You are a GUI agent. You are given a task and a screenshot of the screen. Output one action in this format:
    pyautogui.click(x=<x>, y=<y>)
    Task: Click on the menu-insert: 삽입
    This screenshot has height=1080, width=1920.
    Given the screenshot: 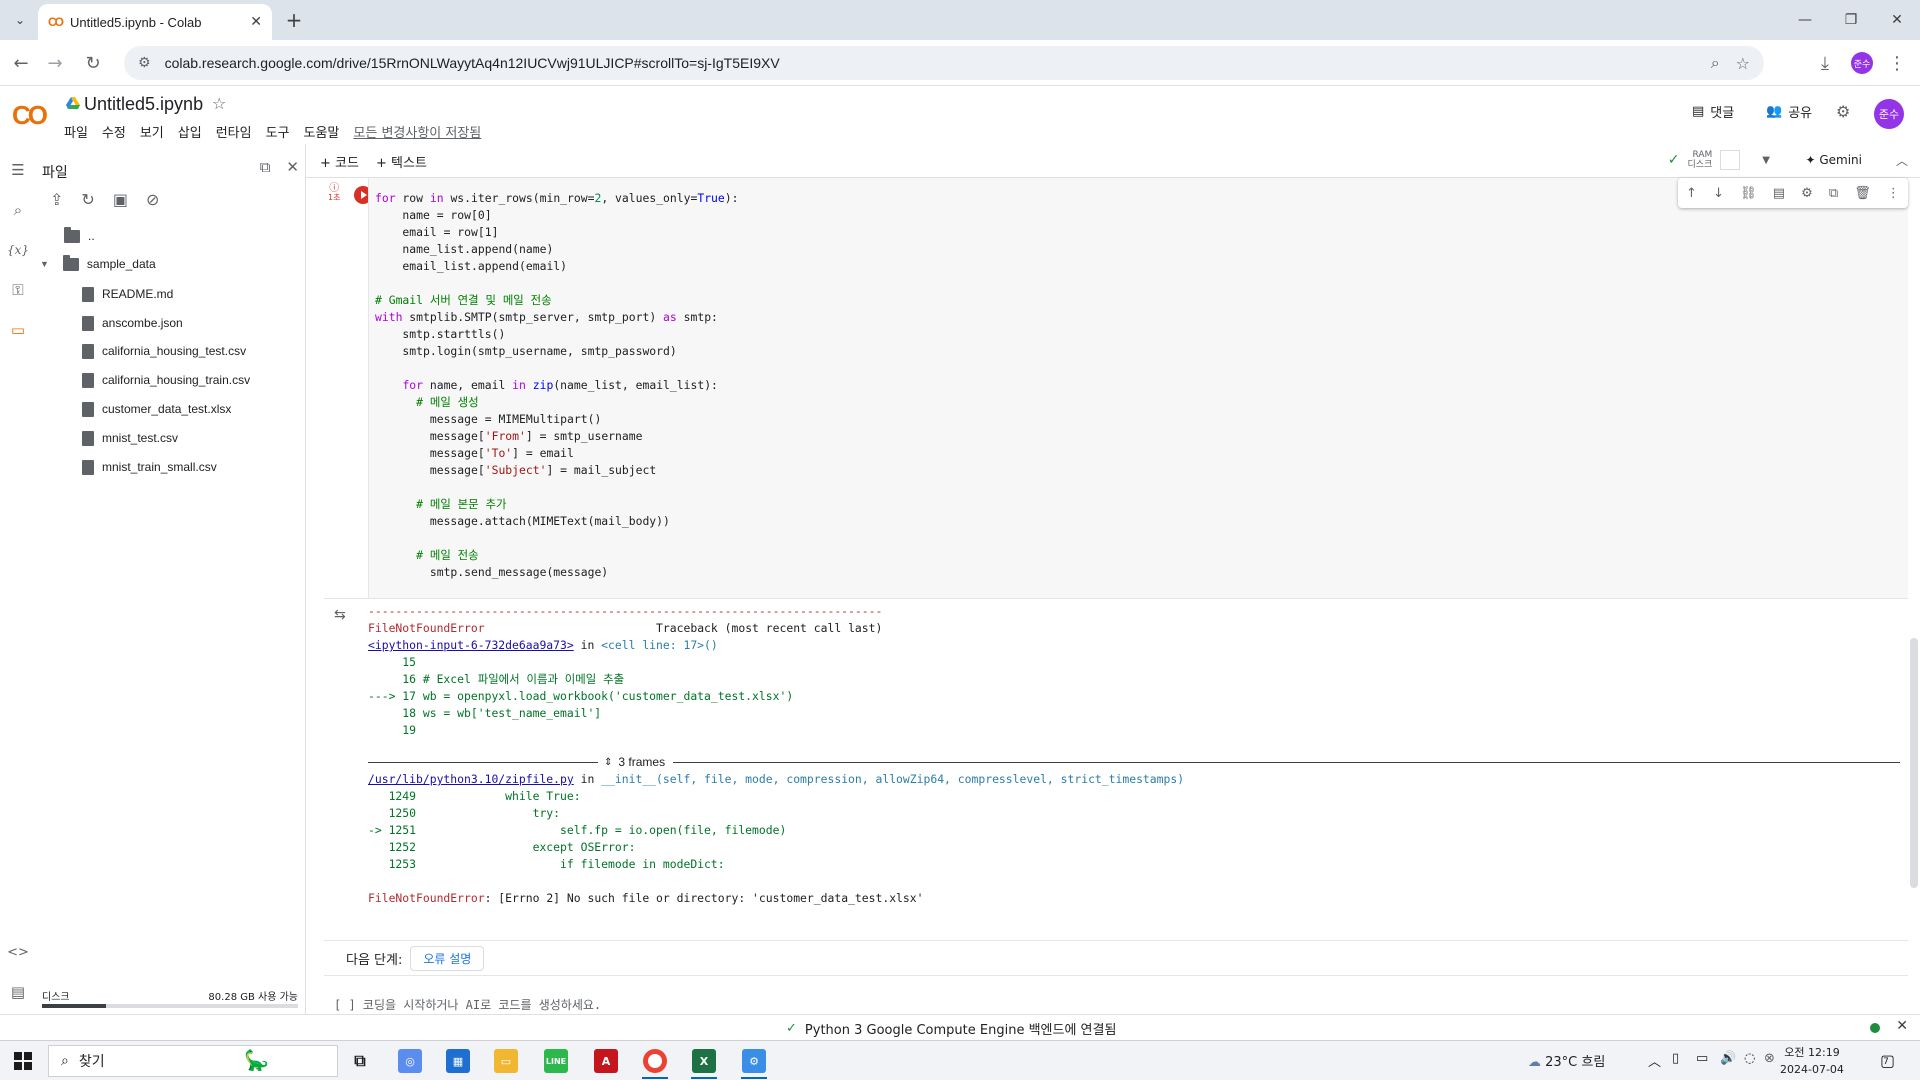 What is the action you would take?
    pyautogui.click(x=190, y=131)
    